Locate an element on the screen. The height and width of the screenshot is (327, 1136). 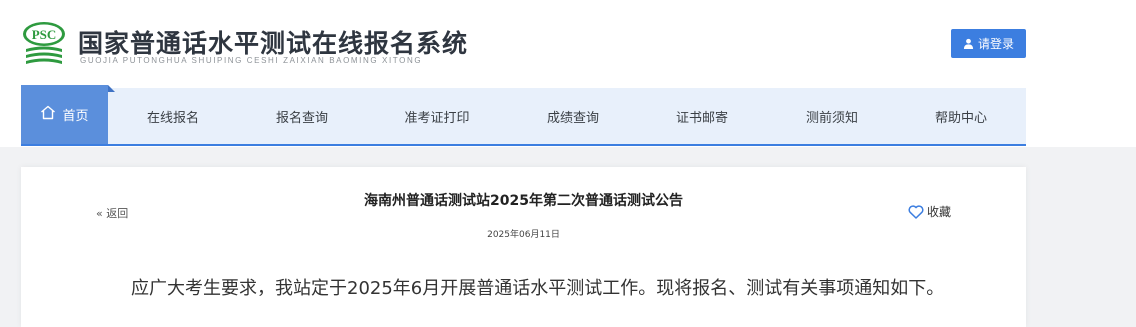
nav-item-label: 测前须知 is located at coordinates (831, 118).